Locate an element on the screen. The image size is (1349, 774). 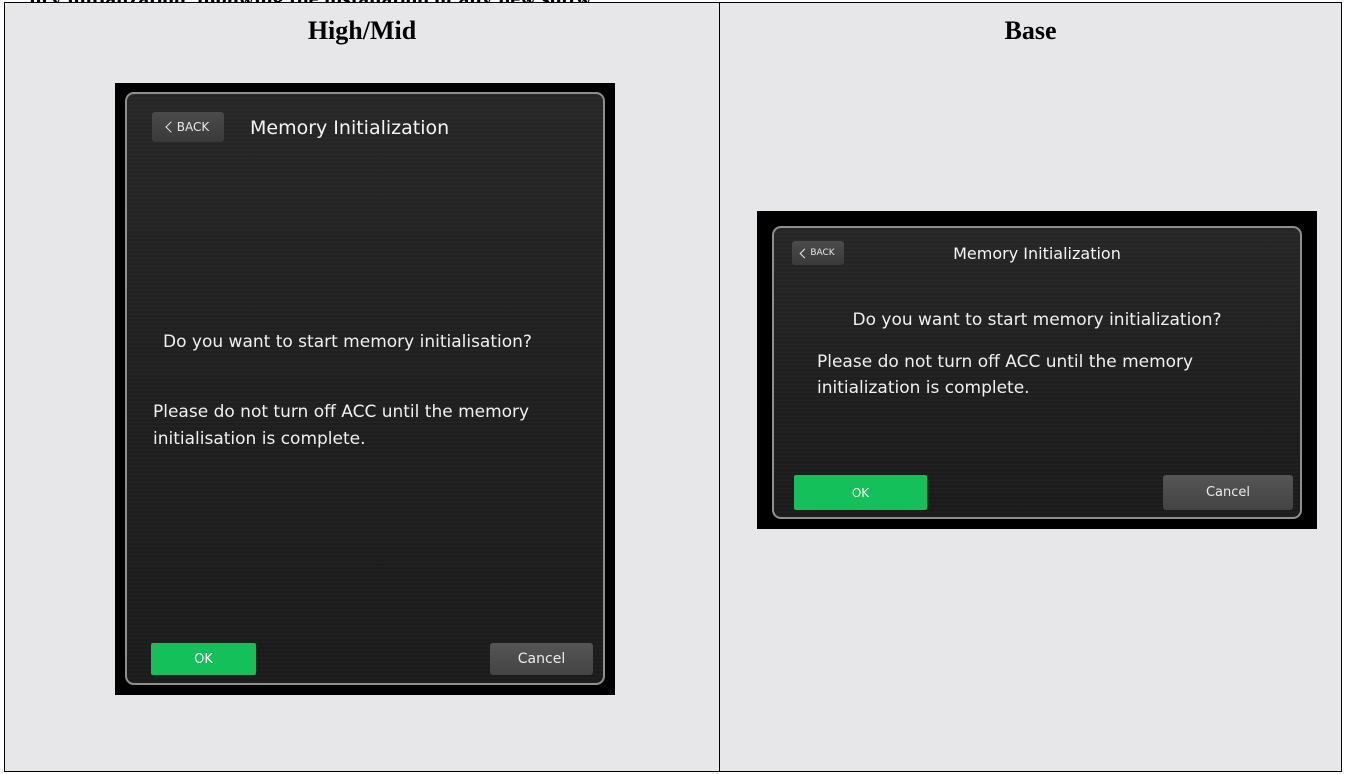
back-button-label: BACK is located at coordinates (193, 127).